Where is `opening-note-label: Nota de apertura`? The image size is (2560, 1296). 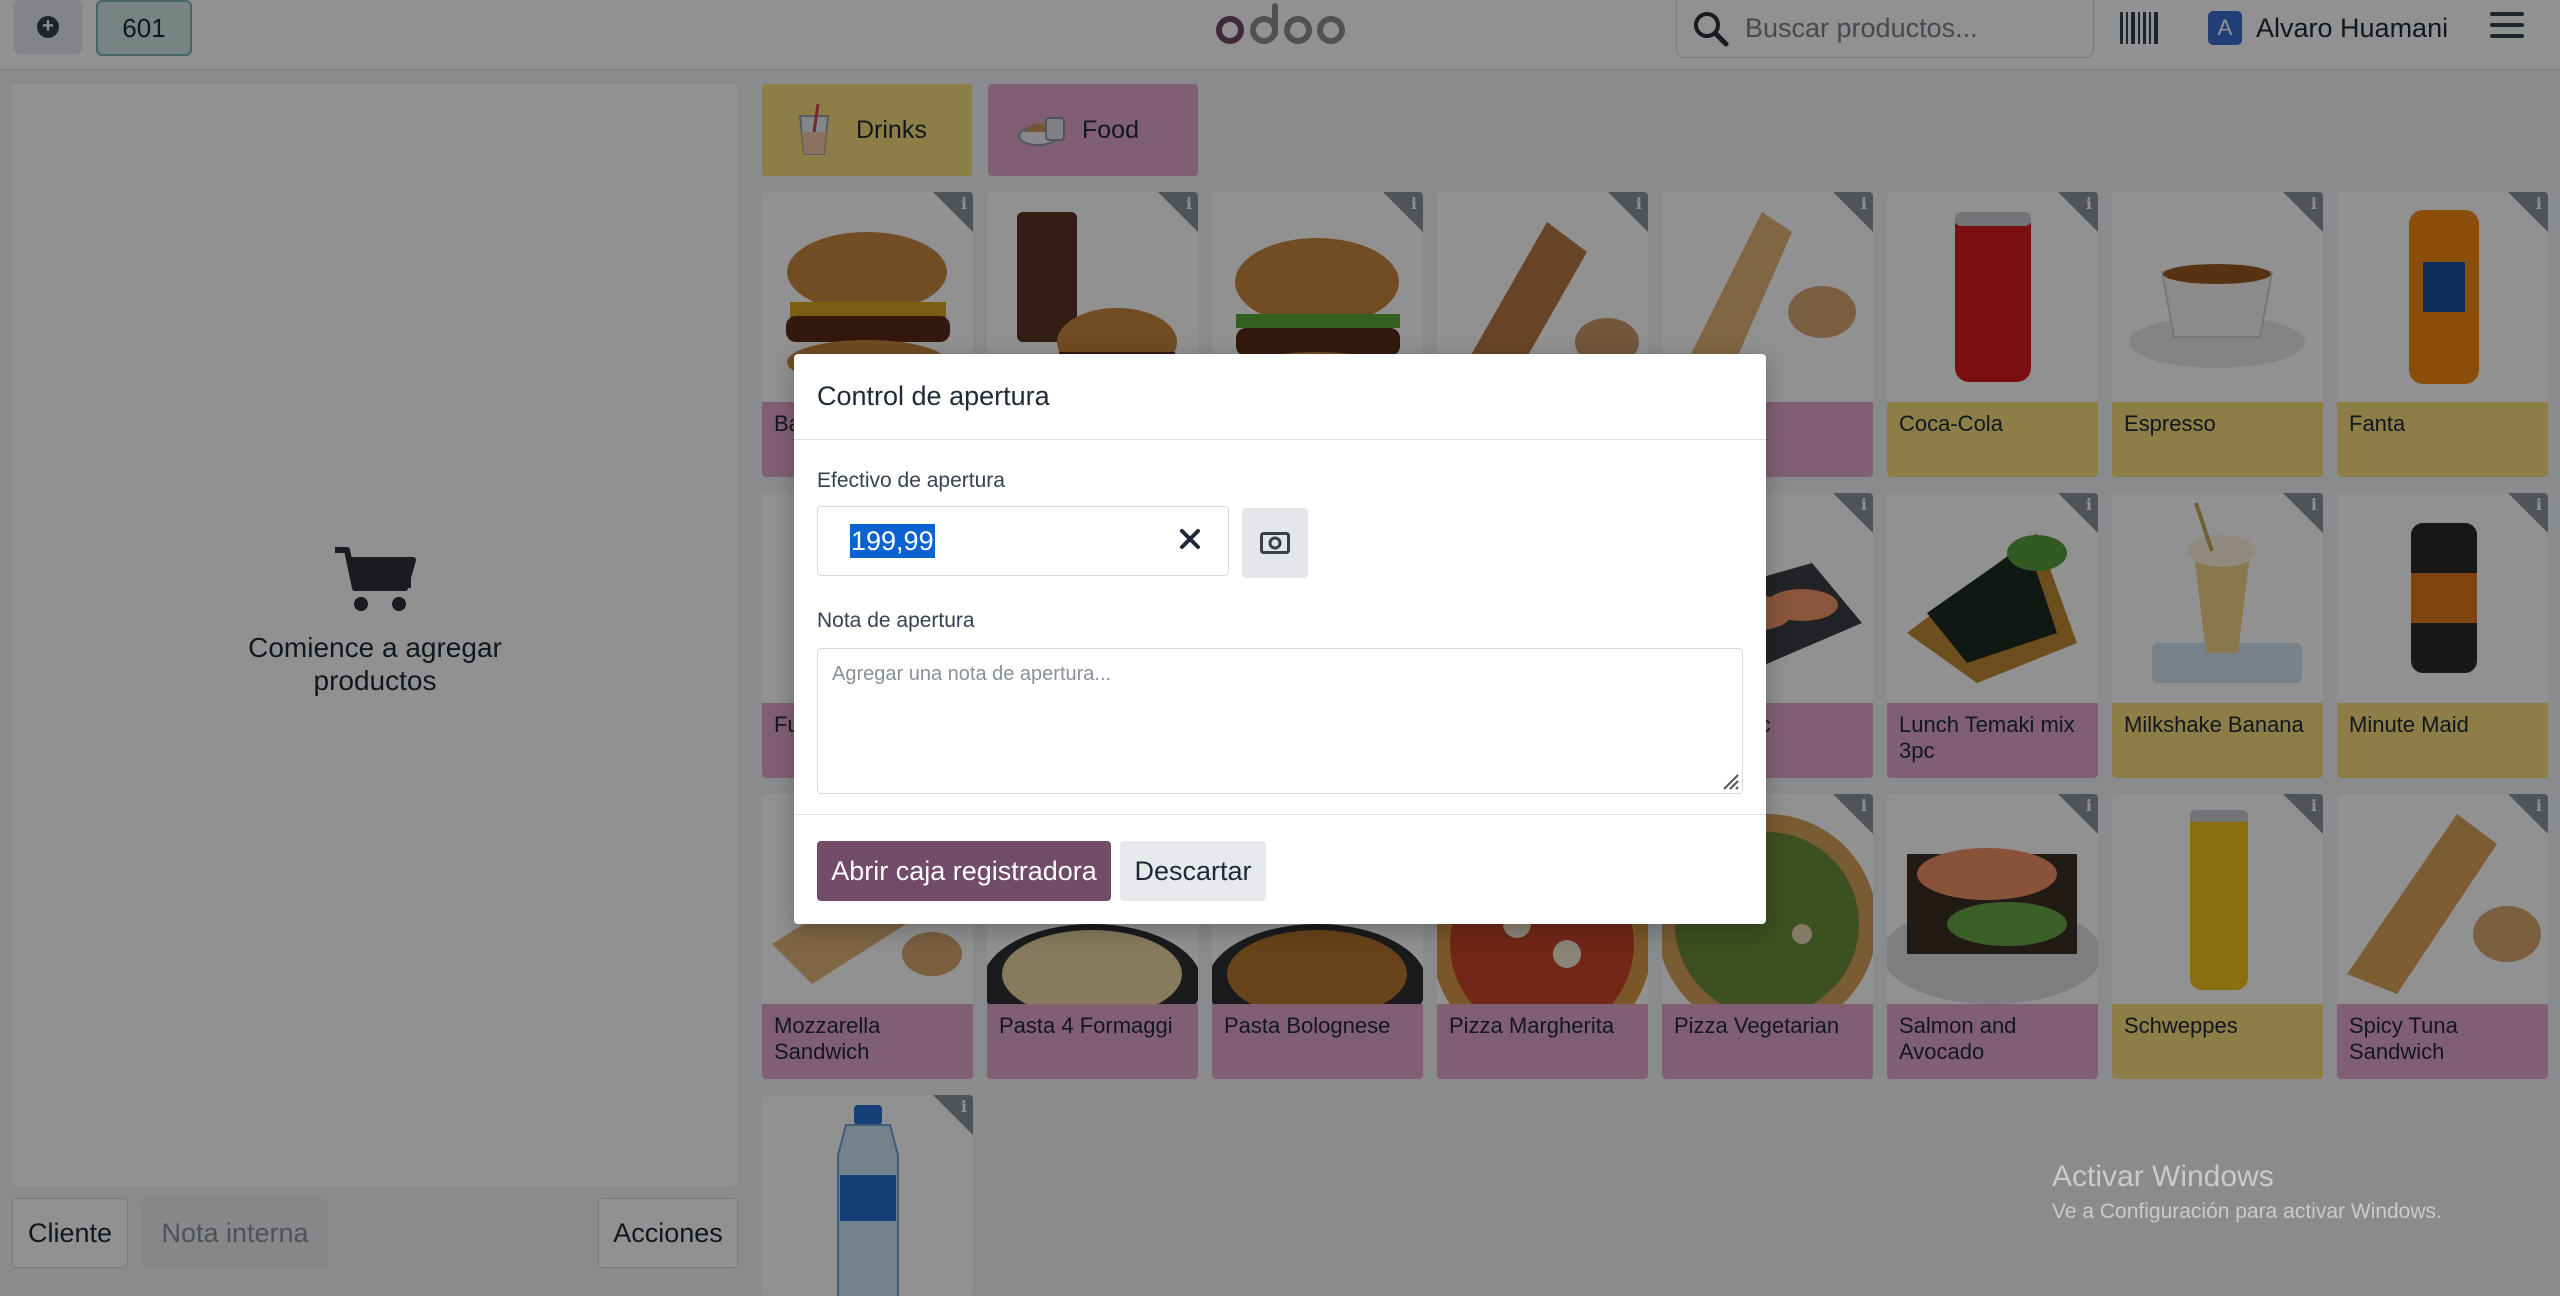
opening-note-label: Nota de apertura is located at coordinates (896, 620).